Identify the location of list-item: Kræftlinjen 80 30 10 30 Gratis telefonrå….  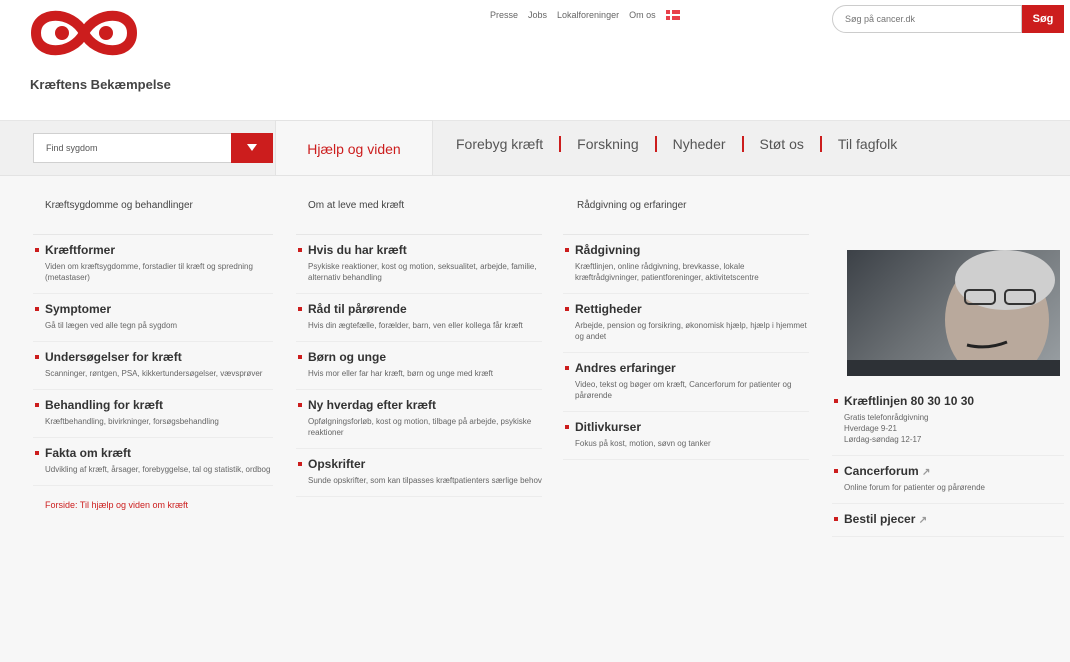
(948, 421).